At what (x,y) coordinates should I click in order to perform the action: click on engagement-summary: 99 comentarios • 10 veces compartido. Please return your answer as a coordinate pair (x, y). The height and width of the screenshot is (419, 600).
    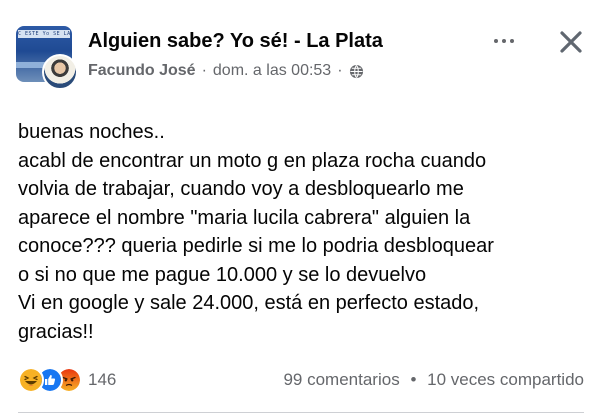
    Looking at the image, I should click on (433, 380).